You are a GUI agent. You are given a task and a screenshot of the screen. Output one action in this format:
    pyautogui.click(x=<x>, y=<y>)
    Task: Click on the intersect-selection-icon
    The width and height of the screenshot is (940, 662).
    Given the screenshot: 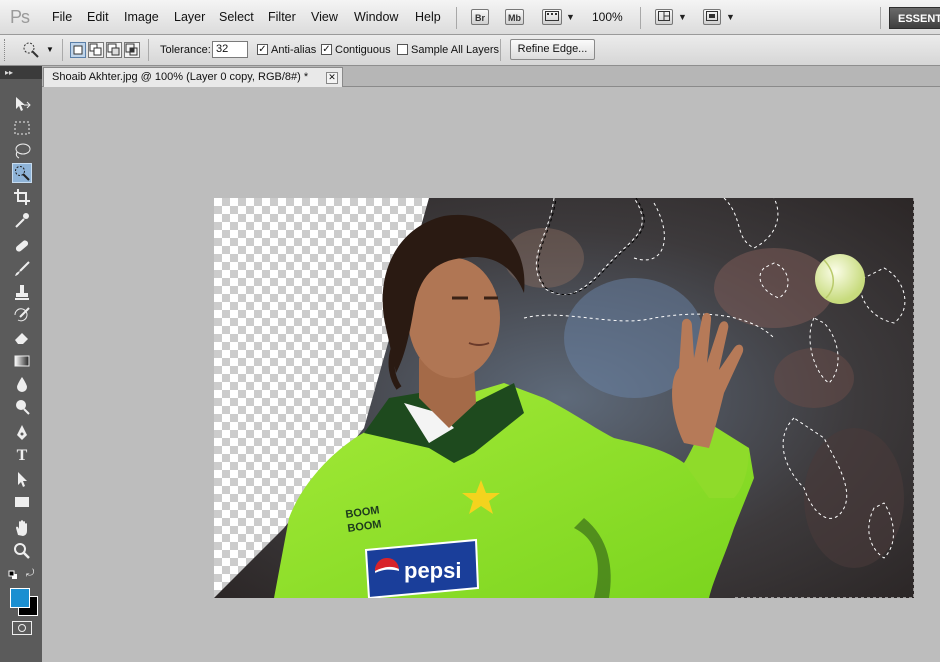 What is the action you would take?
    pyautogui.click(x=132, y=50)
    